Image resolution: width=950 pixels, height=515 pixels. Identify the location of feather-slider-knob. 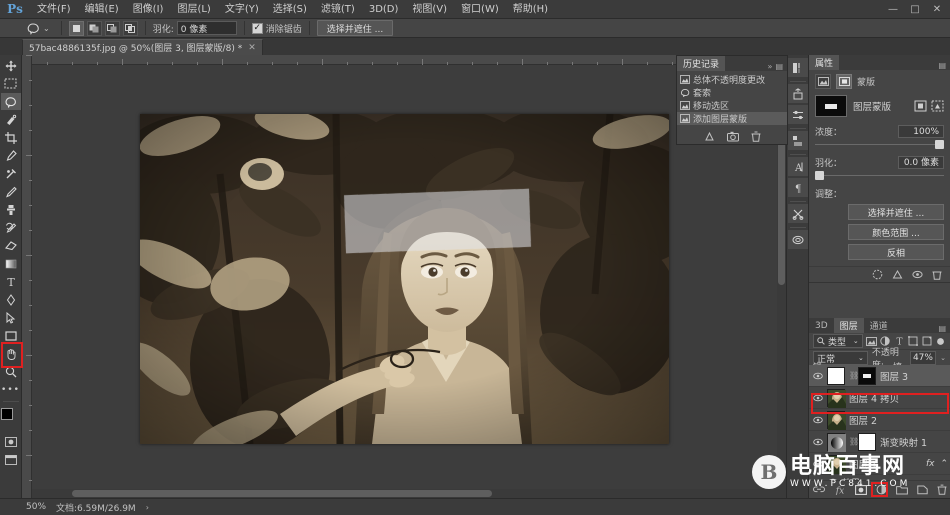
(819, 175).